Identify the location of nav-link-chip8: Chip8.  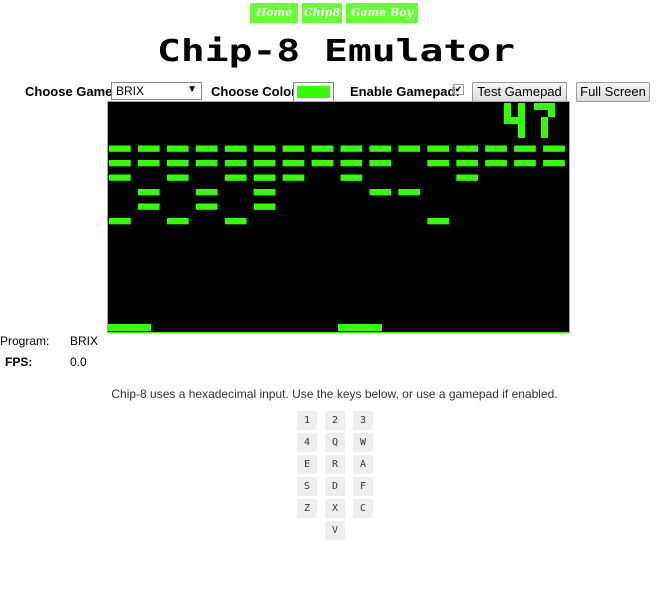
(322, 13).